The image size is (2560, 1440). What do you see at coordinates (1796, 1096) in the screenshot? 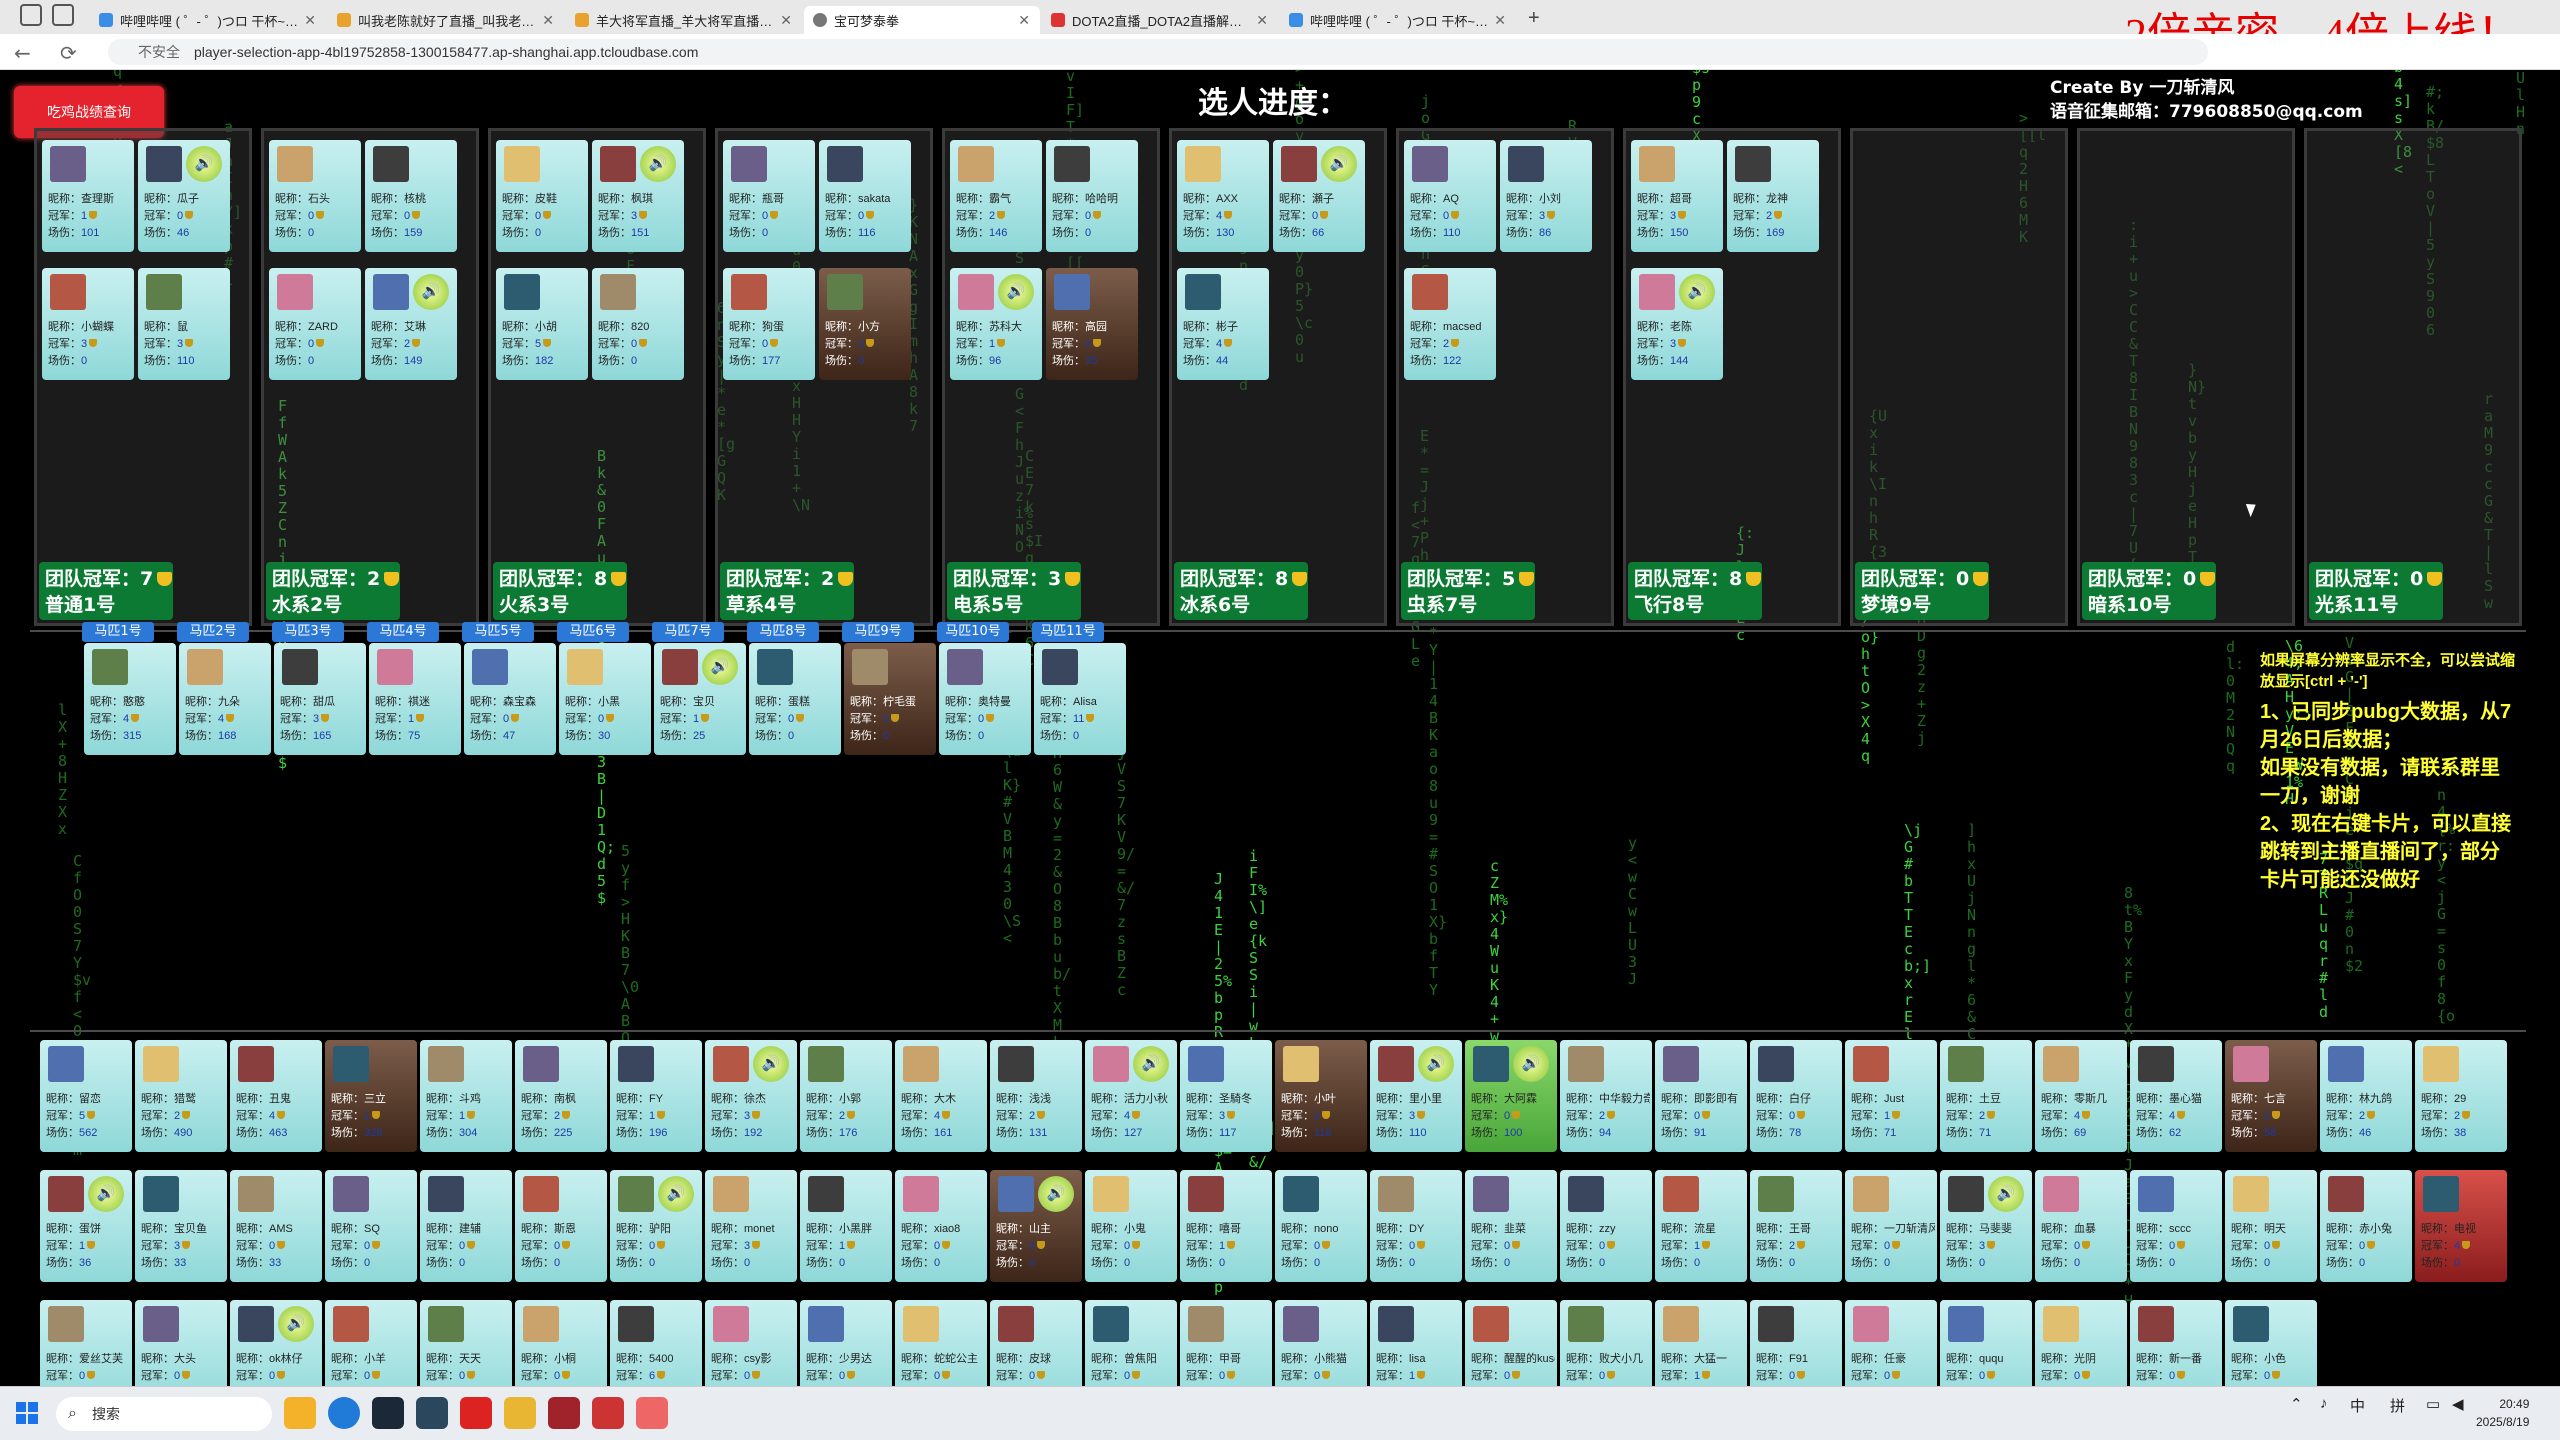
I see `player-card: 昵称：白仔 冠军：0 场伤：78` at bounding box center [1796, 1096].